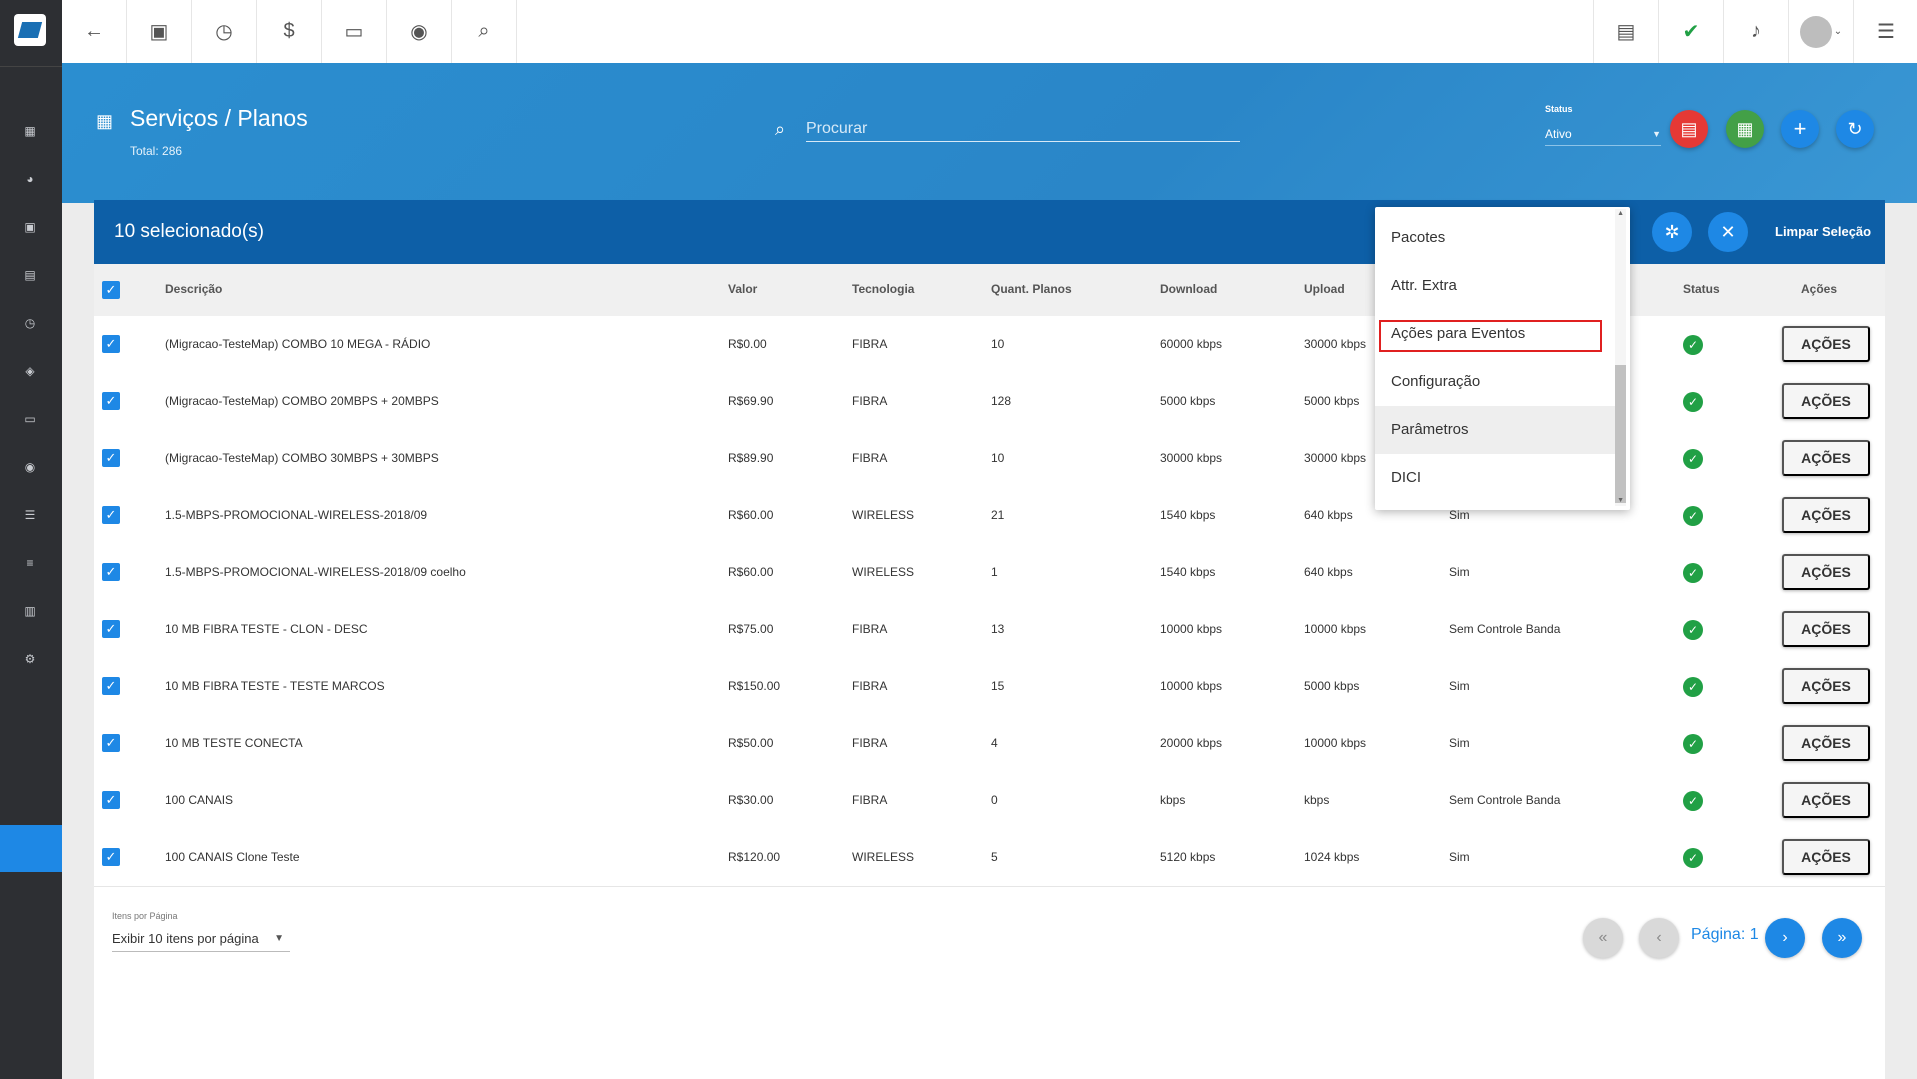 This screenshot has width=1917, height=1079. Describe the element at coordinates (31, 848) in the screenshot. I see `sidebar-active-item` at that location.